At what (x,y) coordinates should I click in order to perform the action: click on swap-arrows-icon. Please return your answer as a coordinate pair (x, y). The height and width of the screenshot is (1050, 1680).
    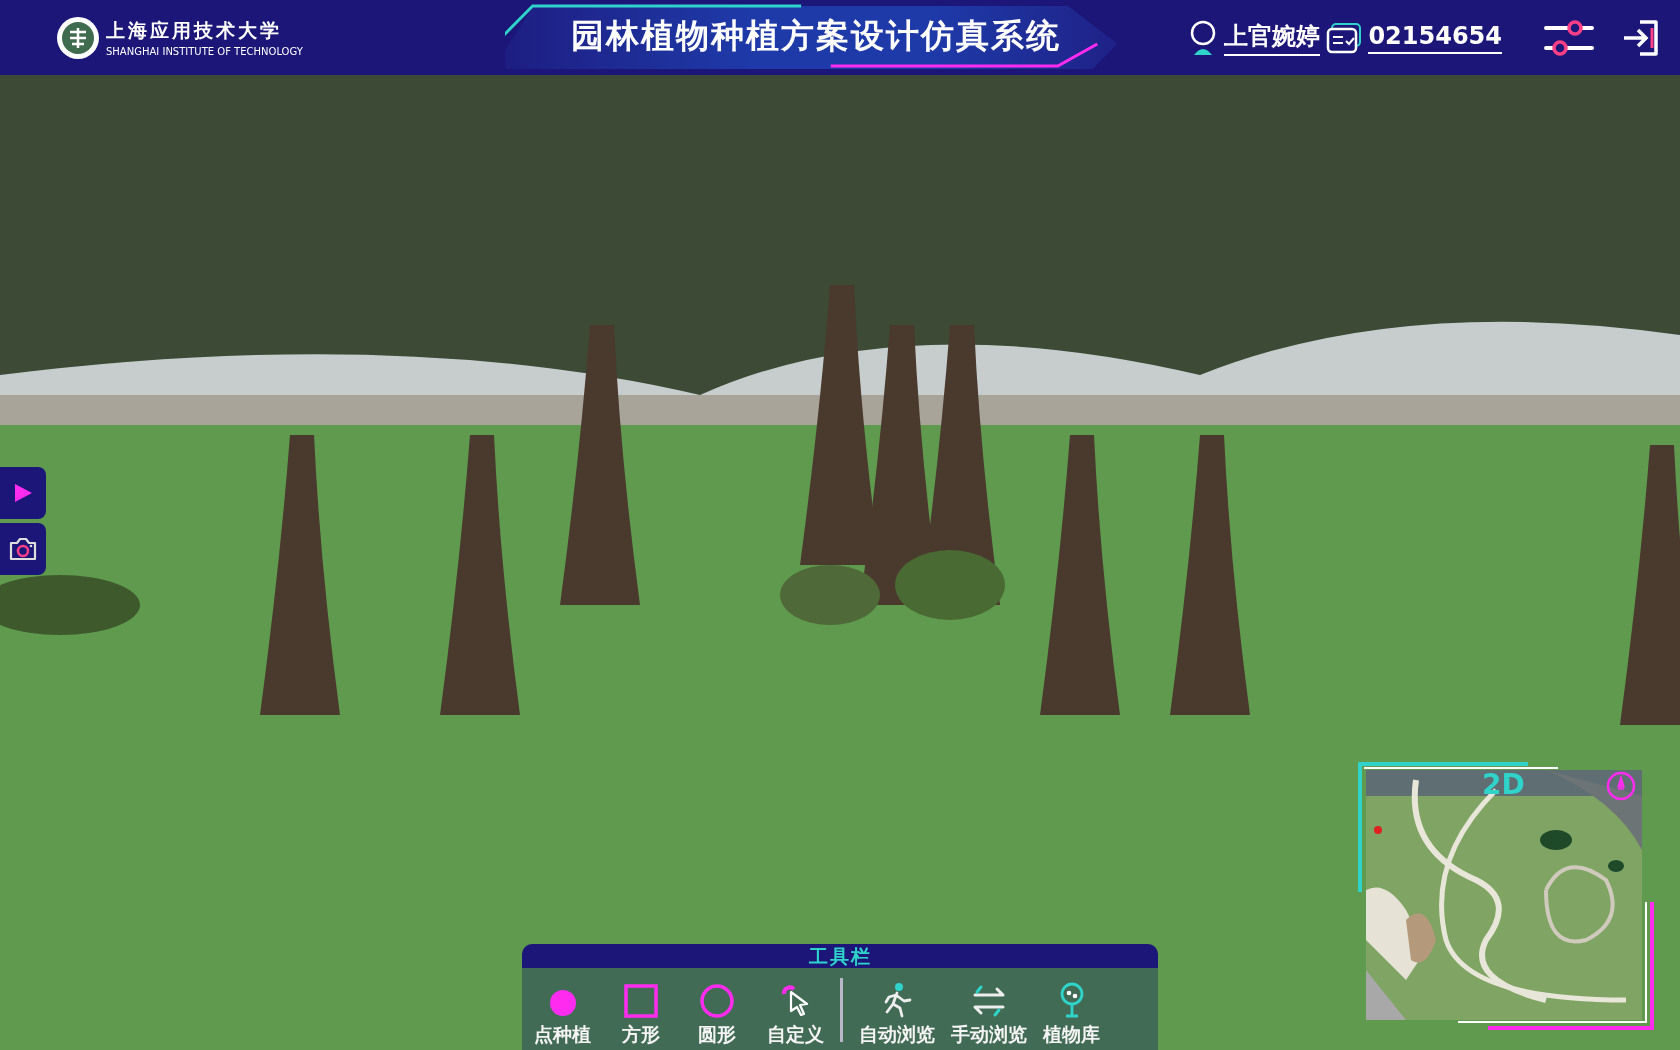
    Looking at the image, I should click on (989, 1001).